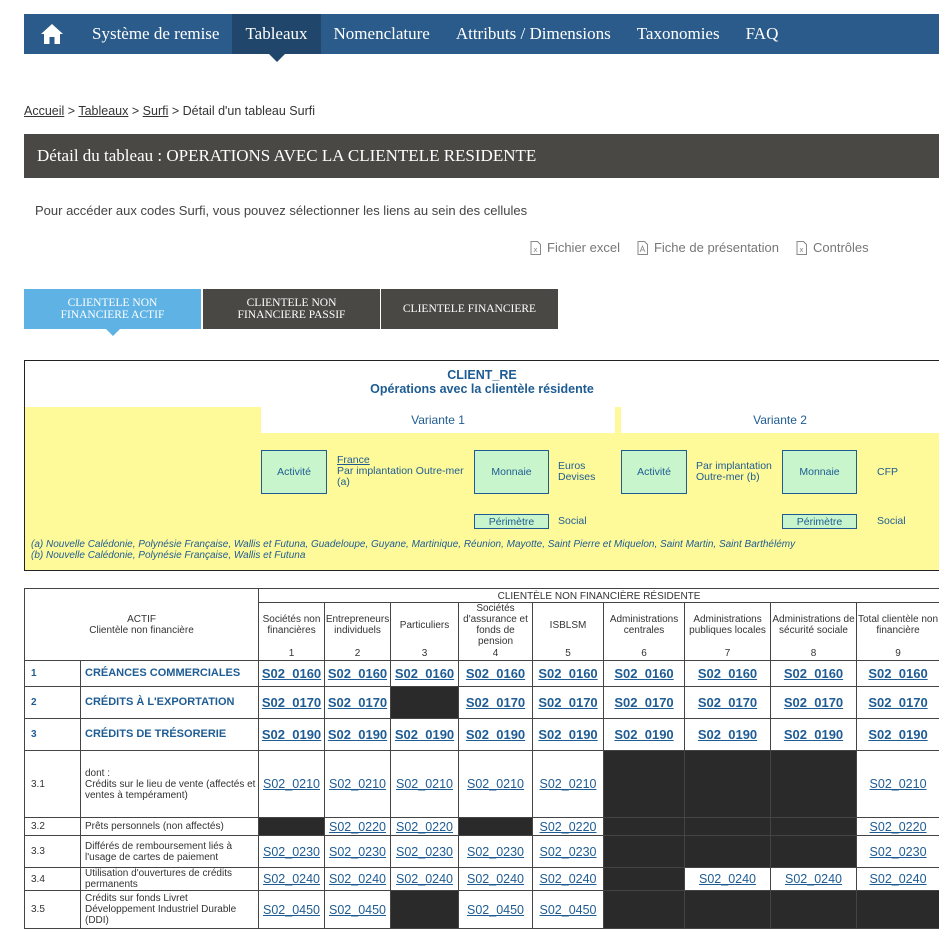 This screenshot has height=947, width=939. Describe the element at coordinates (533, 34) in the screenshot. I see `nav-attributs-dimensions: Attributs / Dimensions` at that location.